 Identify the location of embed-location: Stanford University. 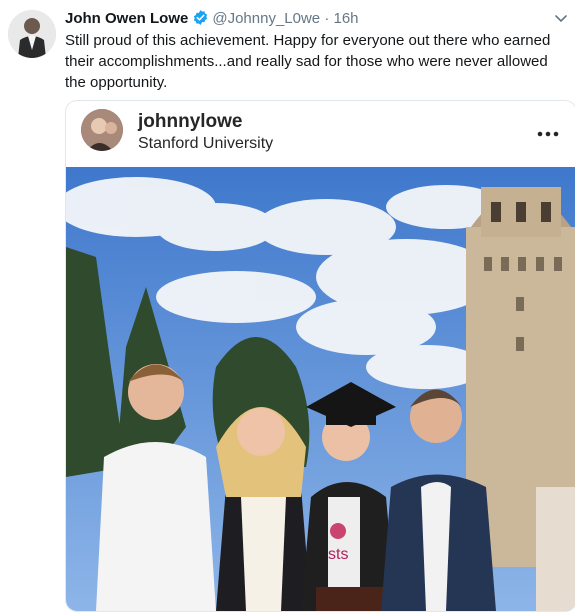
(205, 144).